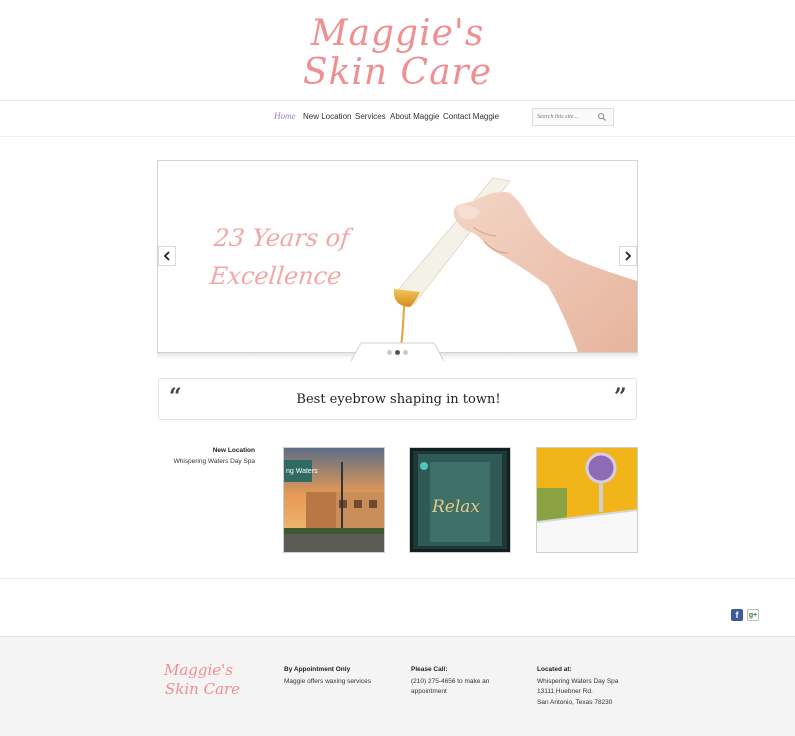 The height and width of the screenshot is (736, 795). What do you see at coordinates (317, 669) in the screenshot?
I see `footer-appointment-heading: By Appointment Only` at bounding box center [317, 669].